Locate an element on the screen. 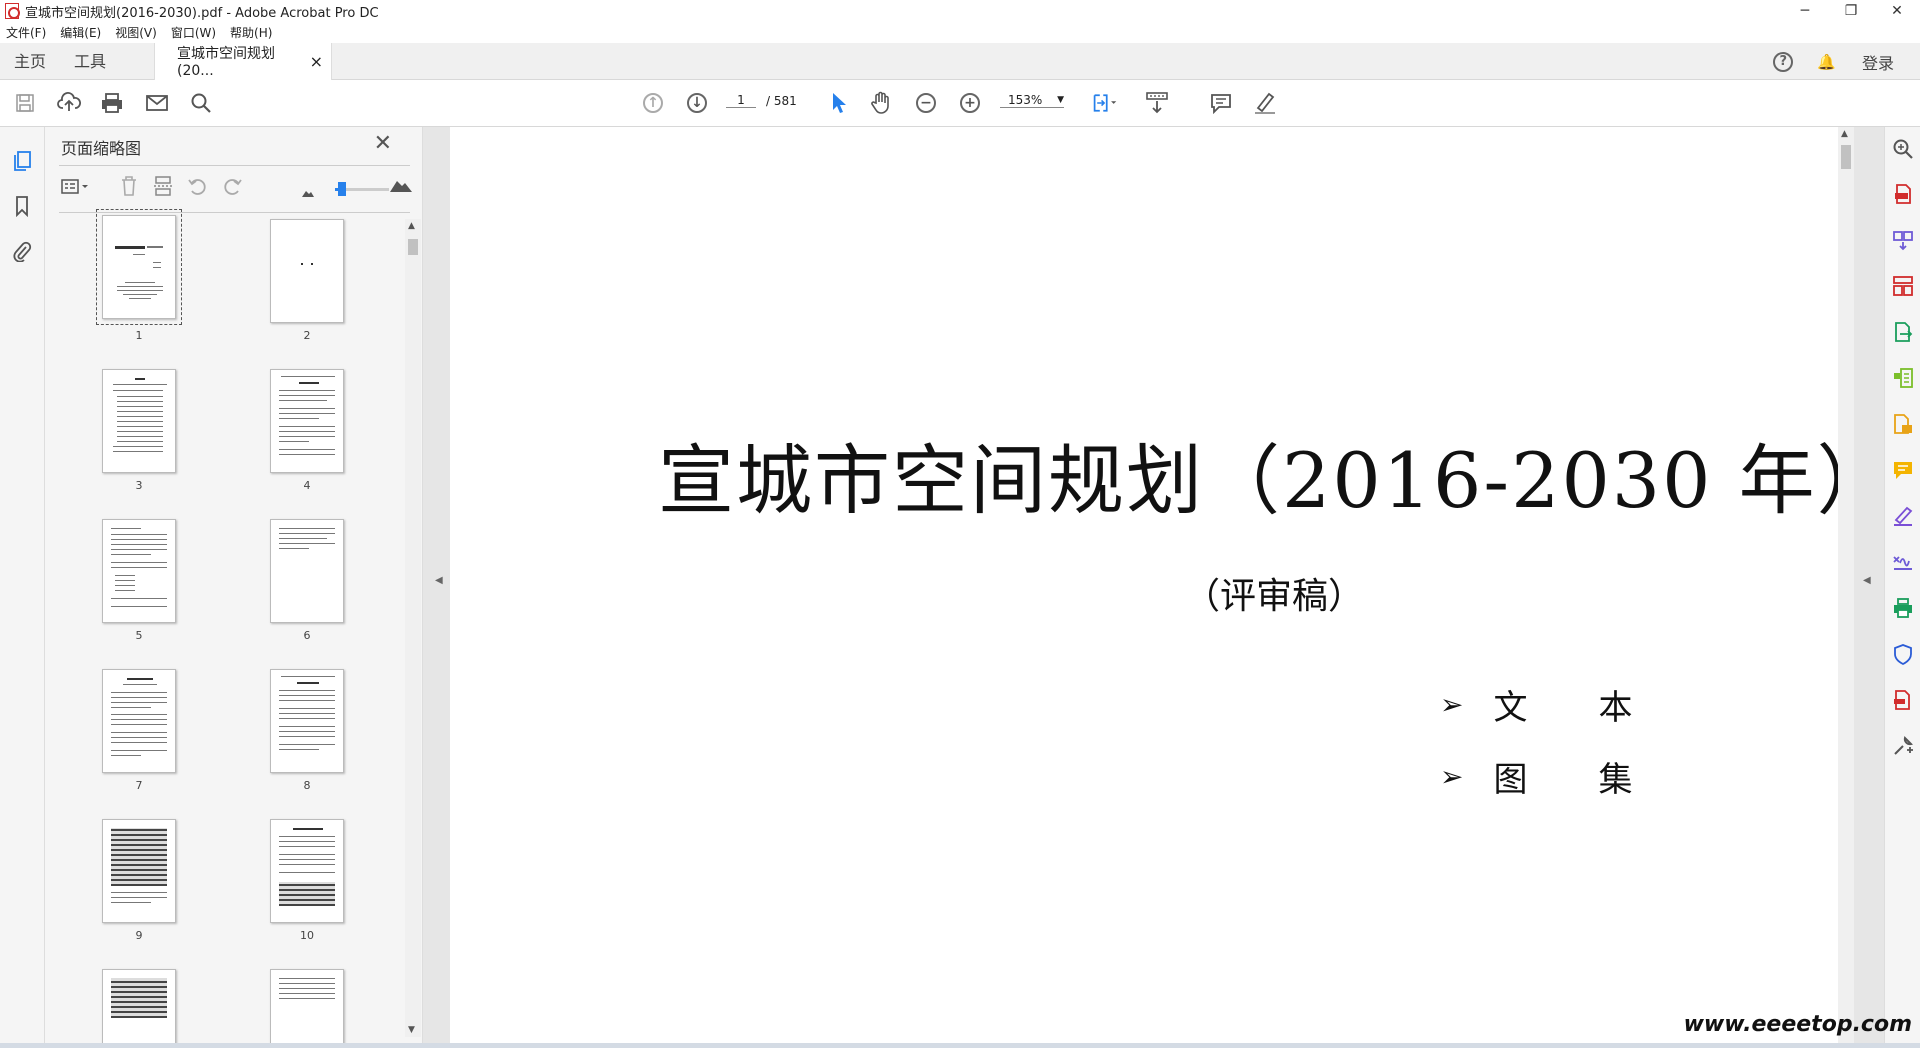 Image resolution: width=1920 pixels, height=1048 pixels. close-window-button: ✕ is located at coordinates (1897, 11).